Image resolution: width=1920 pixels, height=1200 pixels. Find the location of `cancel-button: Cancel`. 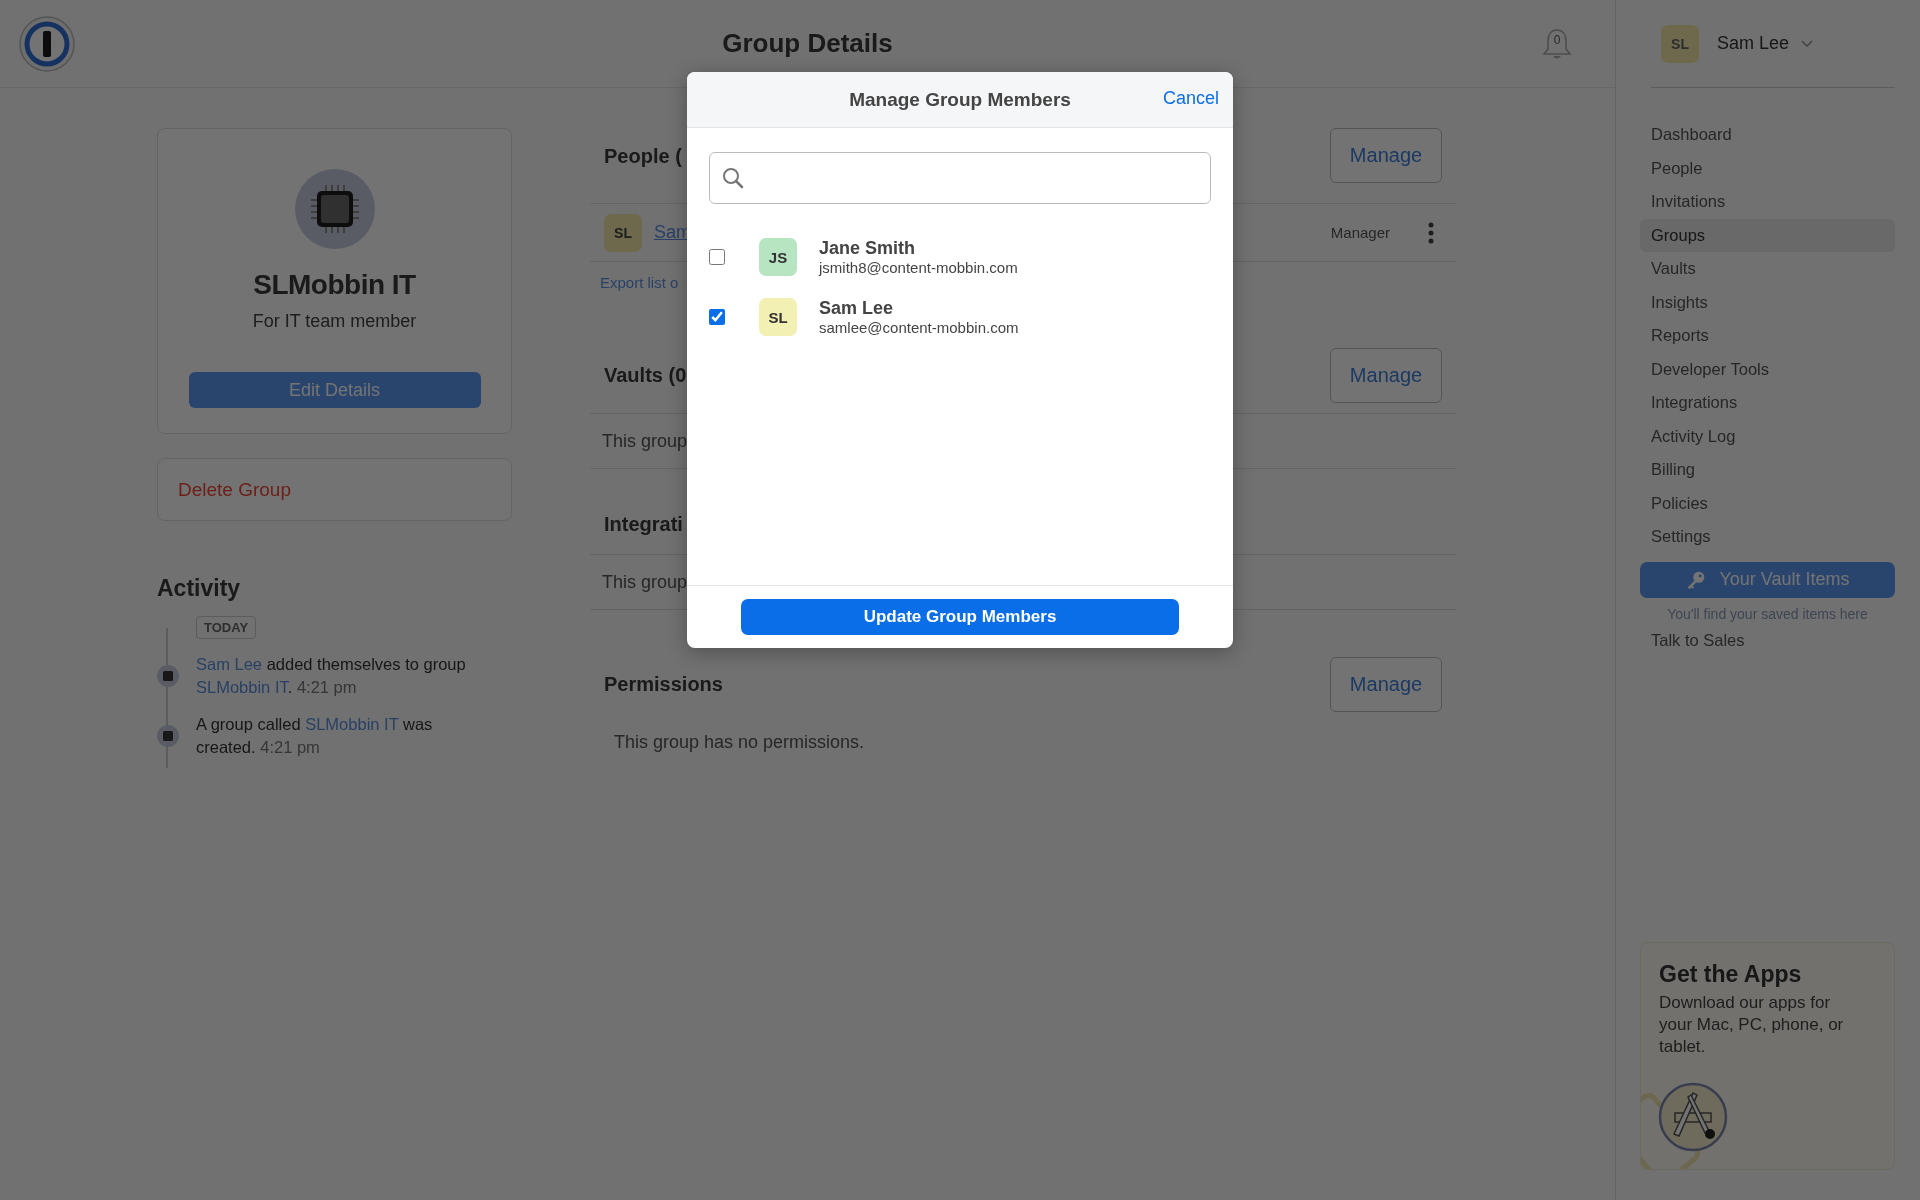

cancel-button: Cancel is located at coordinates (1190, 98).